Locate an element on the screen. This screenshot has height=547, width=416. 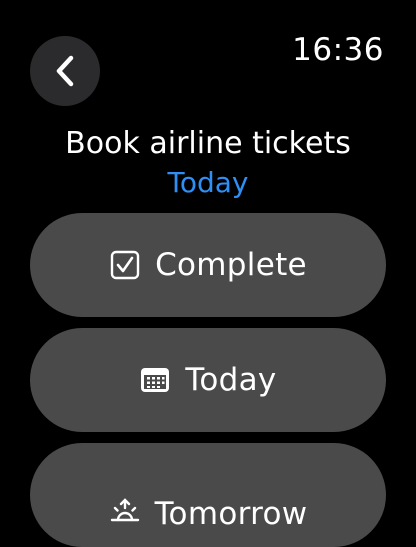
back-button is located at coordinates (65, 71).